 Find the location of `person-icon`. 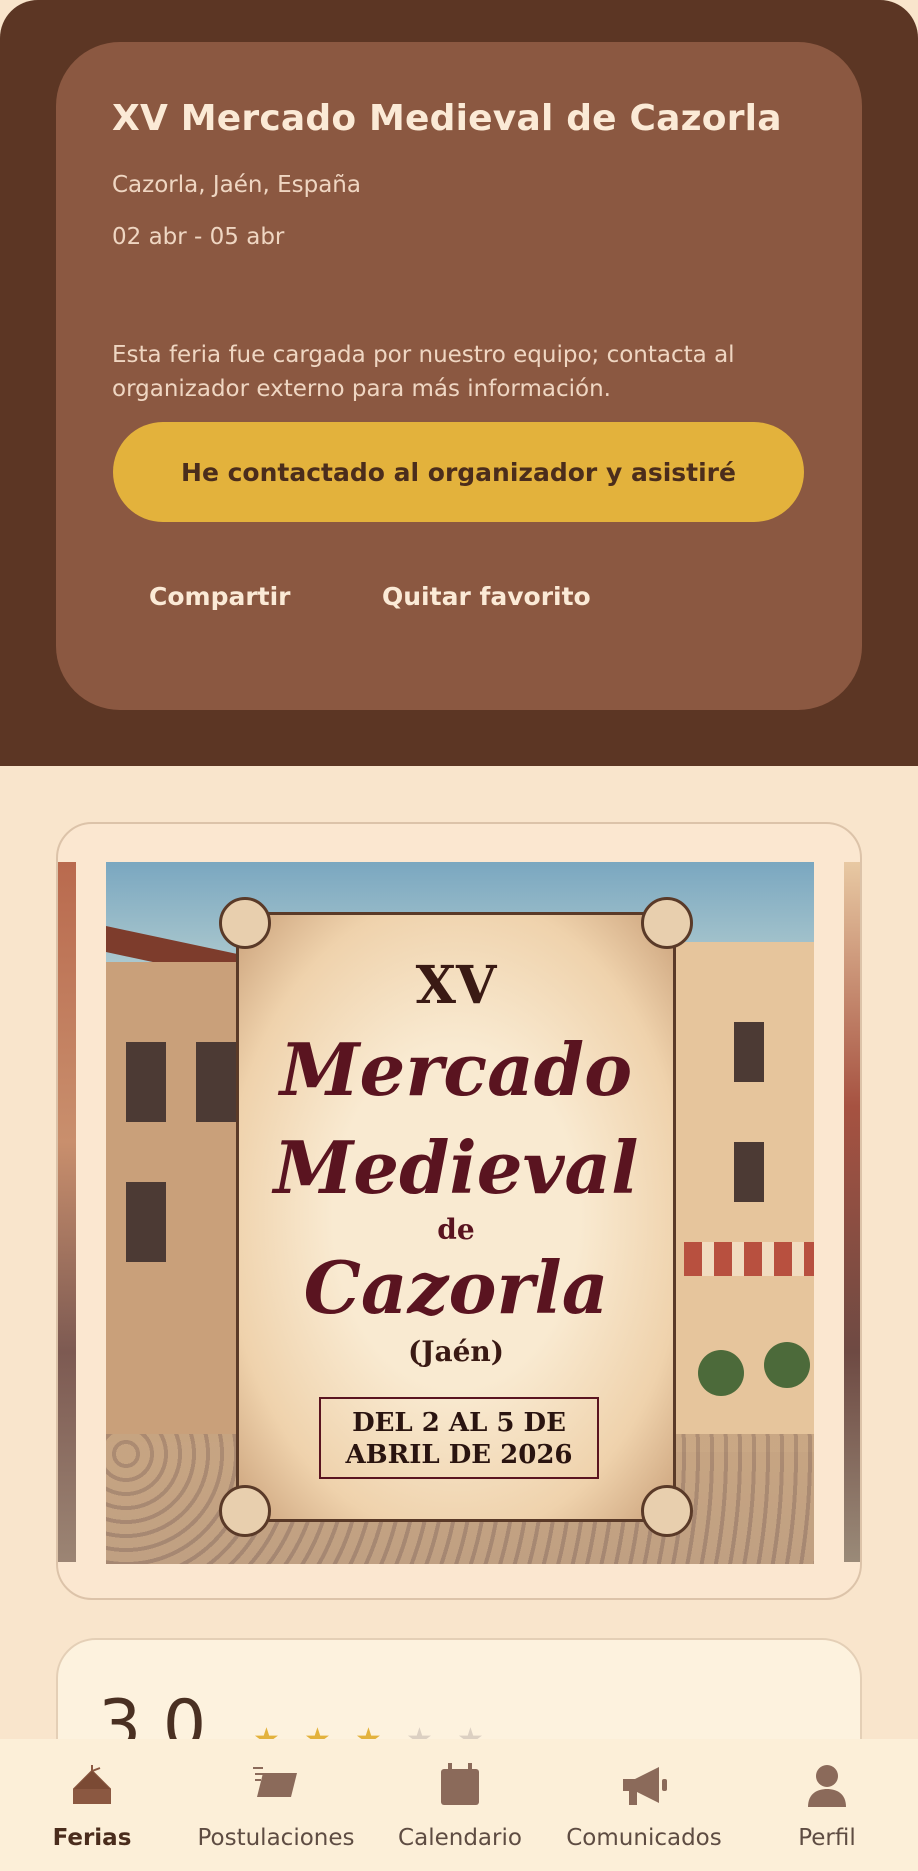

person-icon is located at coordinates (827, 1788).